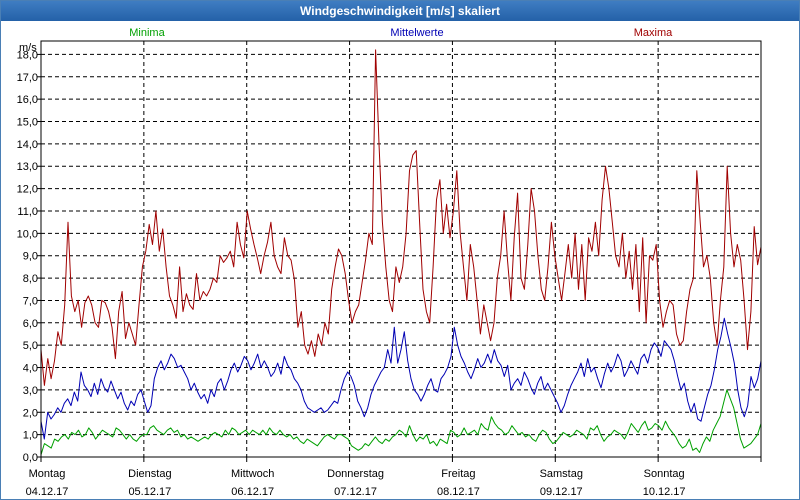 The image size is (800, 500). I want to click on x-tick-date: 10.12.17, so click(664, 492).